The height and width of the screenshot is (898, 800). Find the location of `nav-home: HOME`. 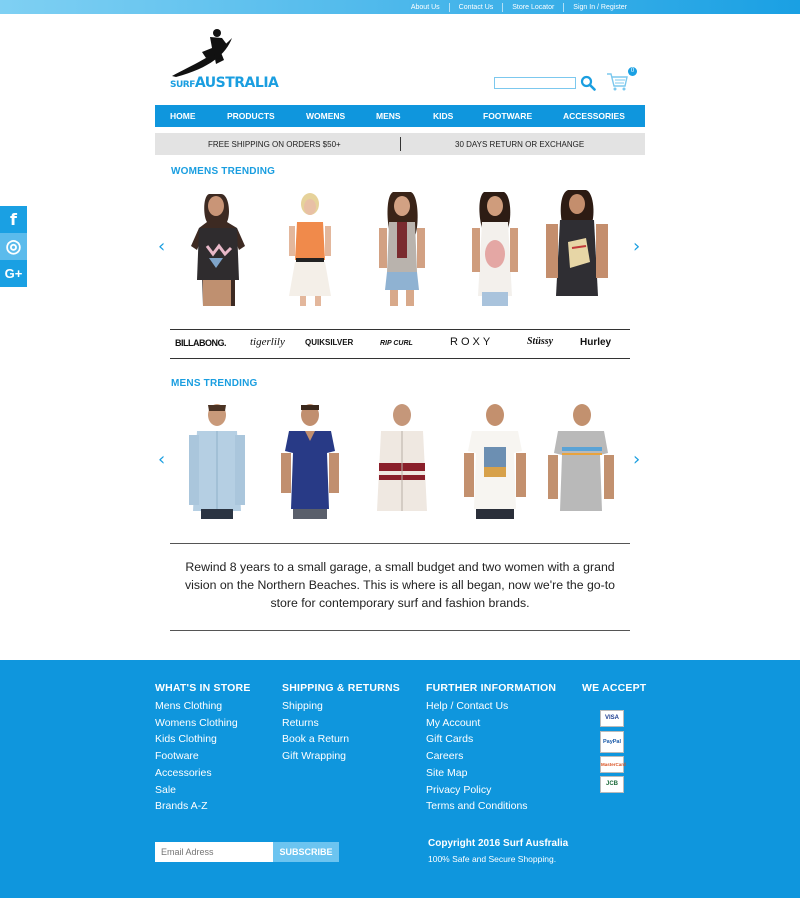

nav-home: HOME is located at coordinates (183, 116).